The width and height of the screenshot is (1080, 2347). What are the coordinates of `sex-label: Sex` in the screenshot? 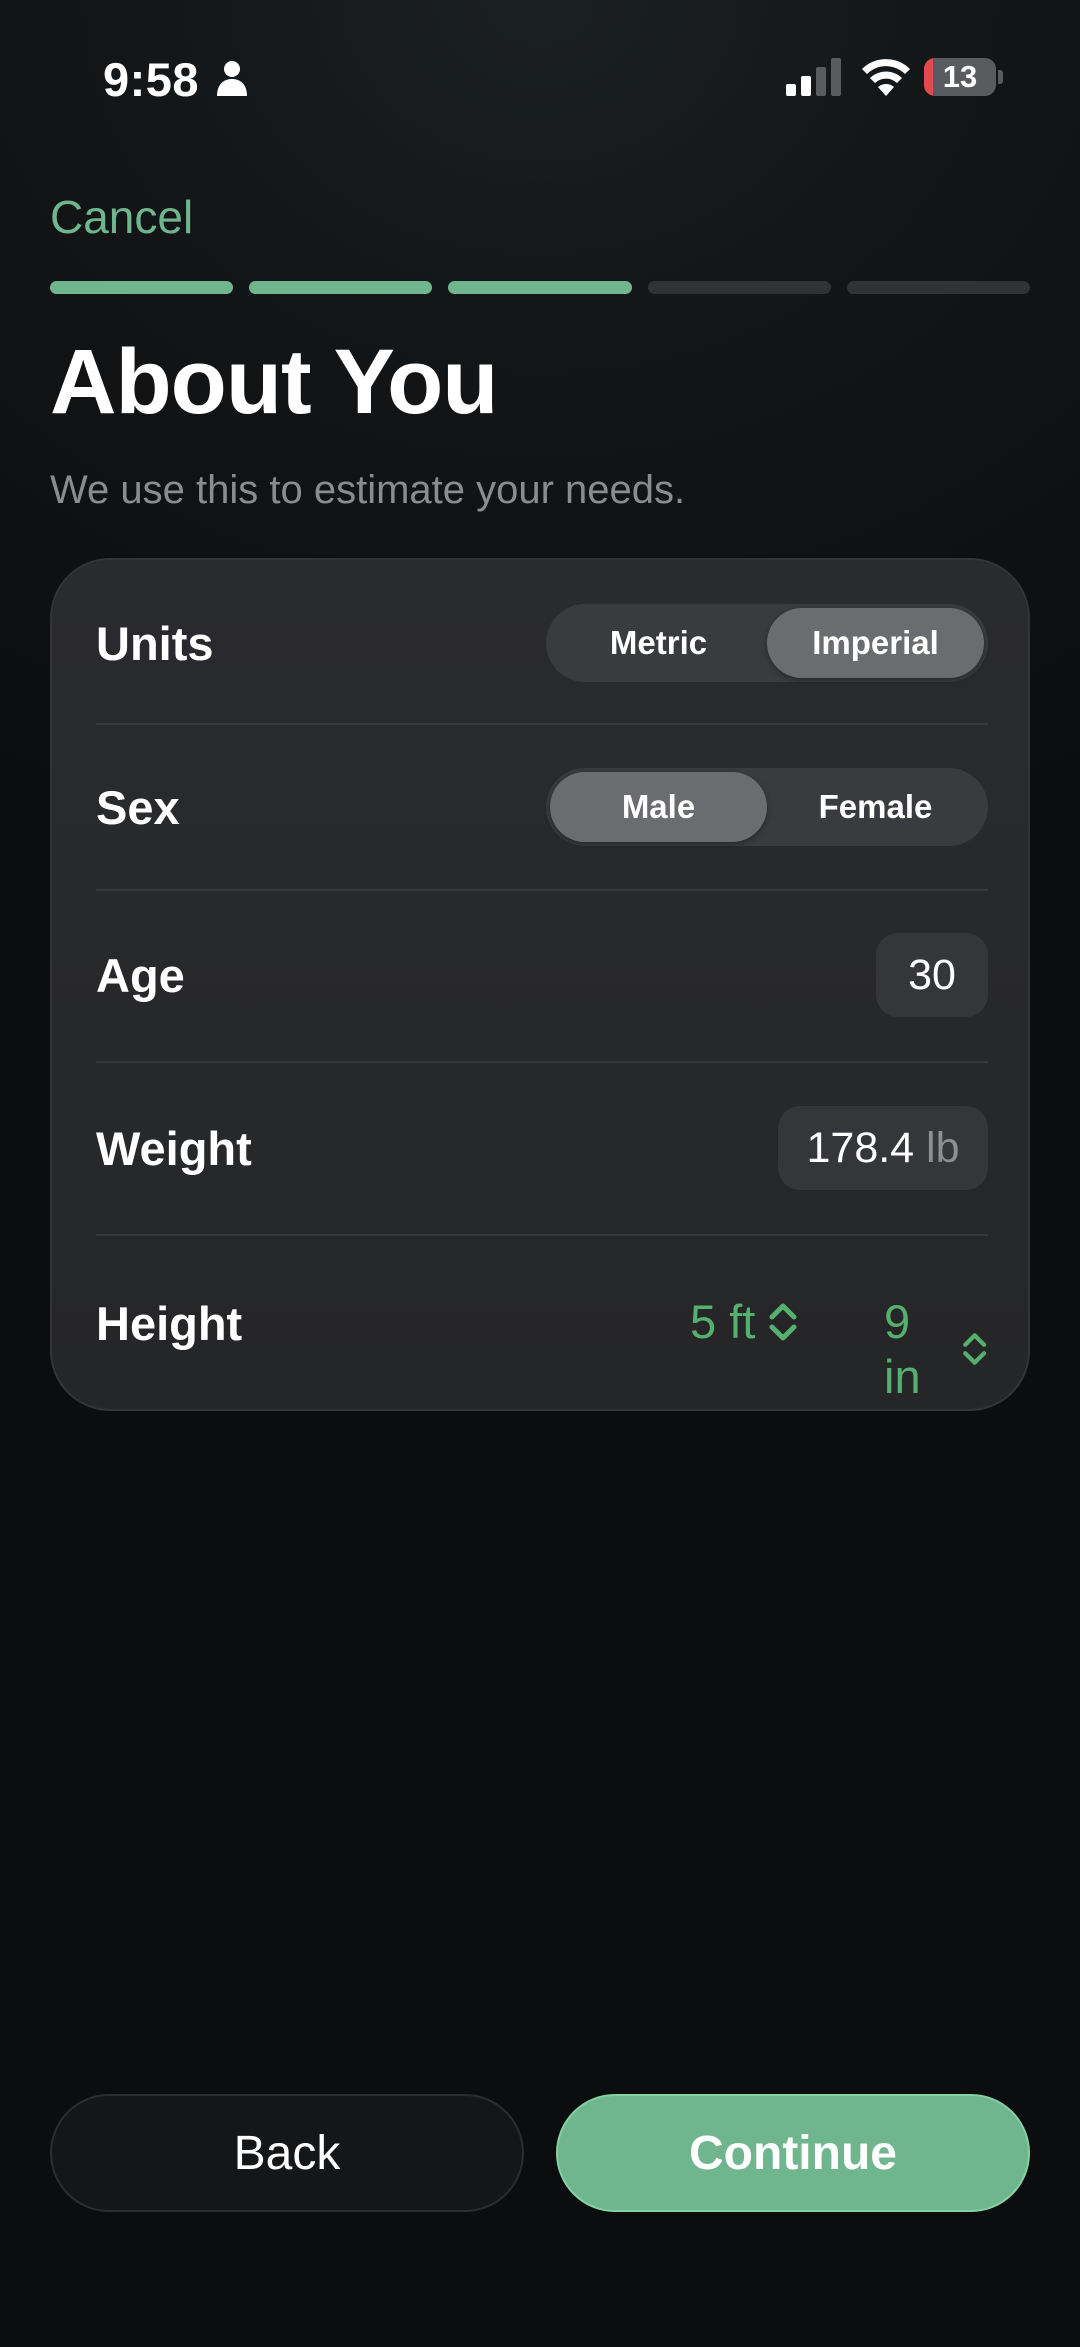 It's located at (138, 807).